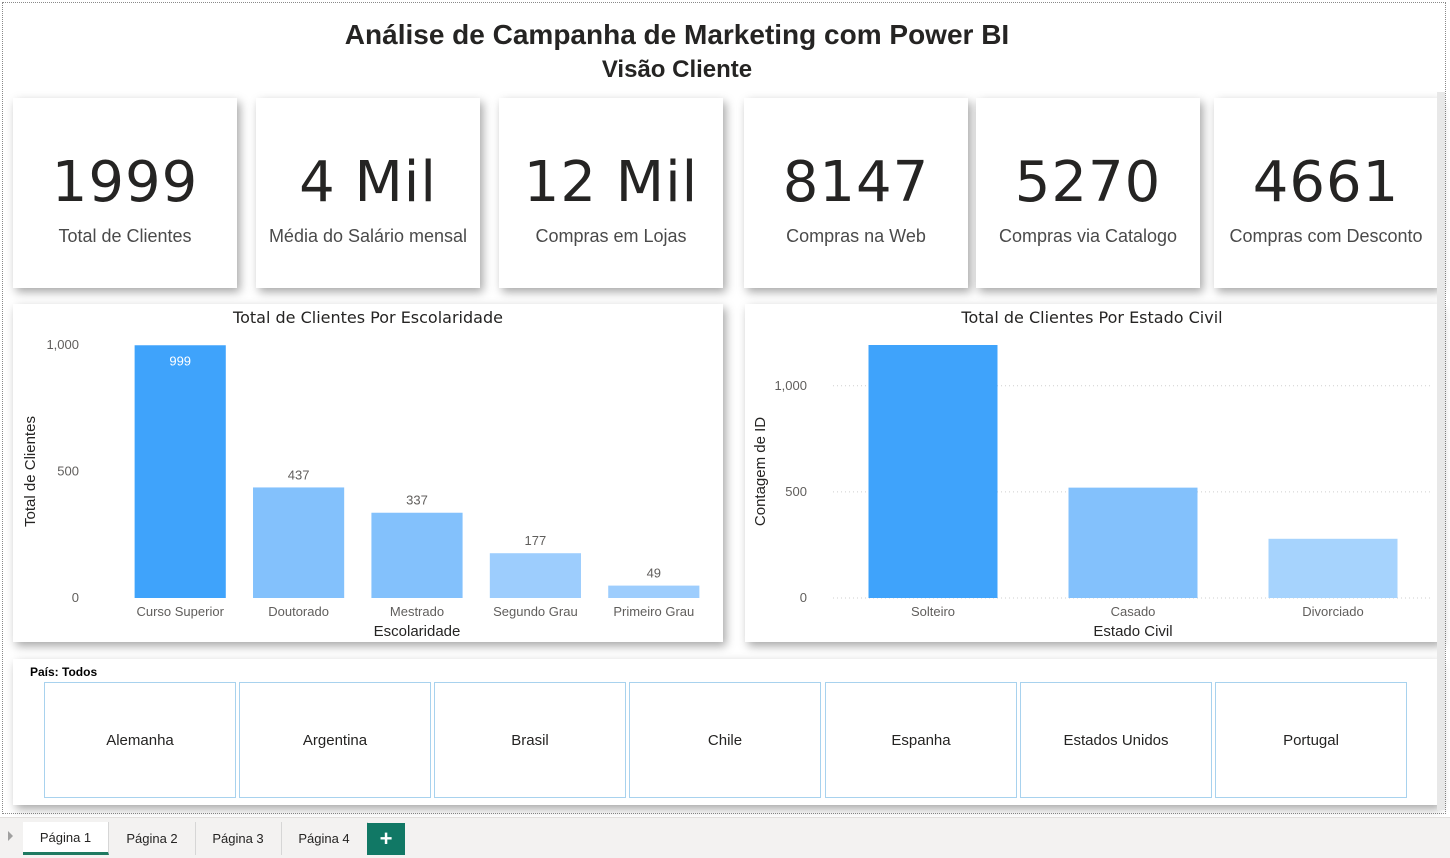  I want to click on kpi-card-media-salario: 4 Mil Média do Salário mensal, so click(368, 193).